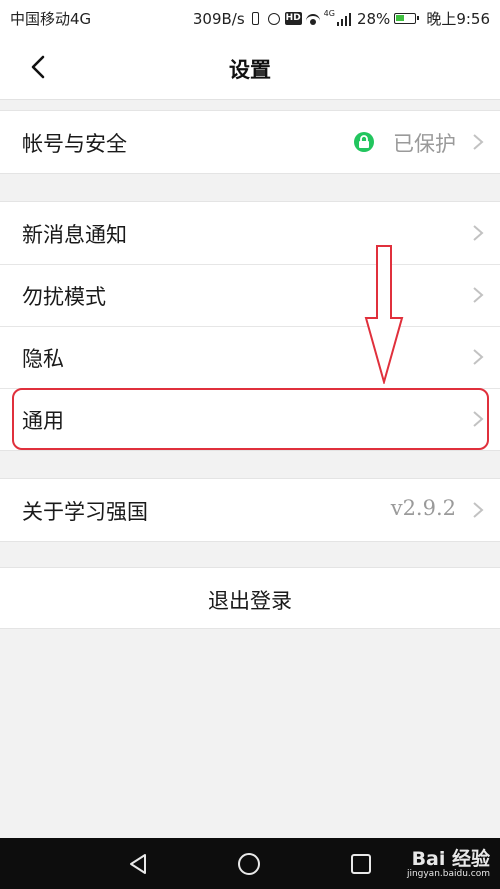  Describe the element at coordinates (250, 295) in the screenshot. I see `settings-item-do-not-disturb: 勿扰模式` at that location.